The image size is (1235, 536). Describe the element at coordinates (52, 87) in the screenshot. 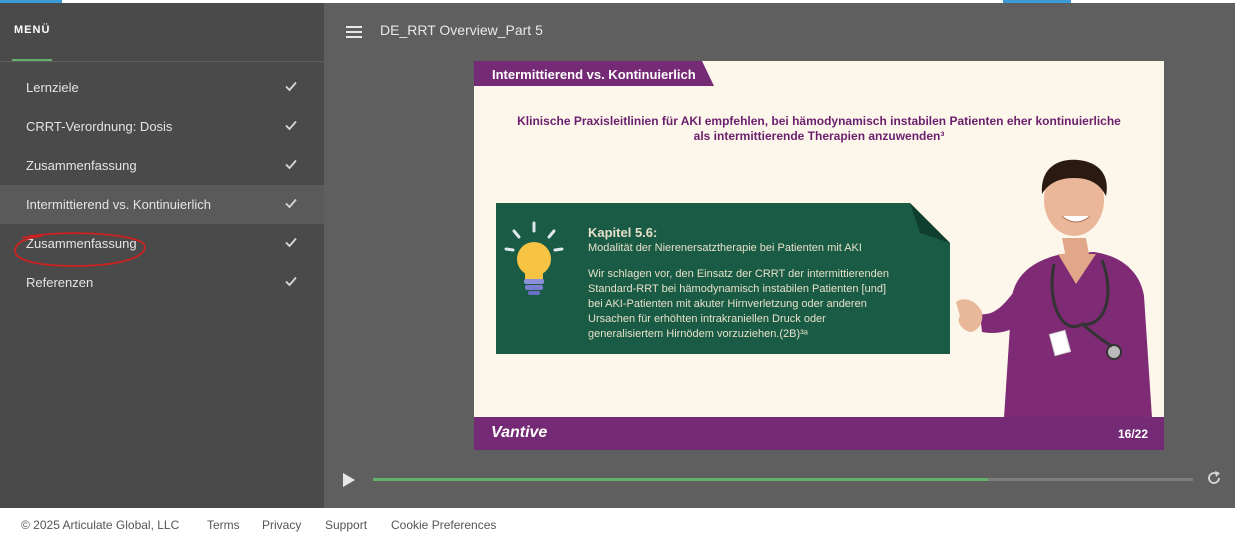

I see `menu-item-label: Lernziele` at that location.